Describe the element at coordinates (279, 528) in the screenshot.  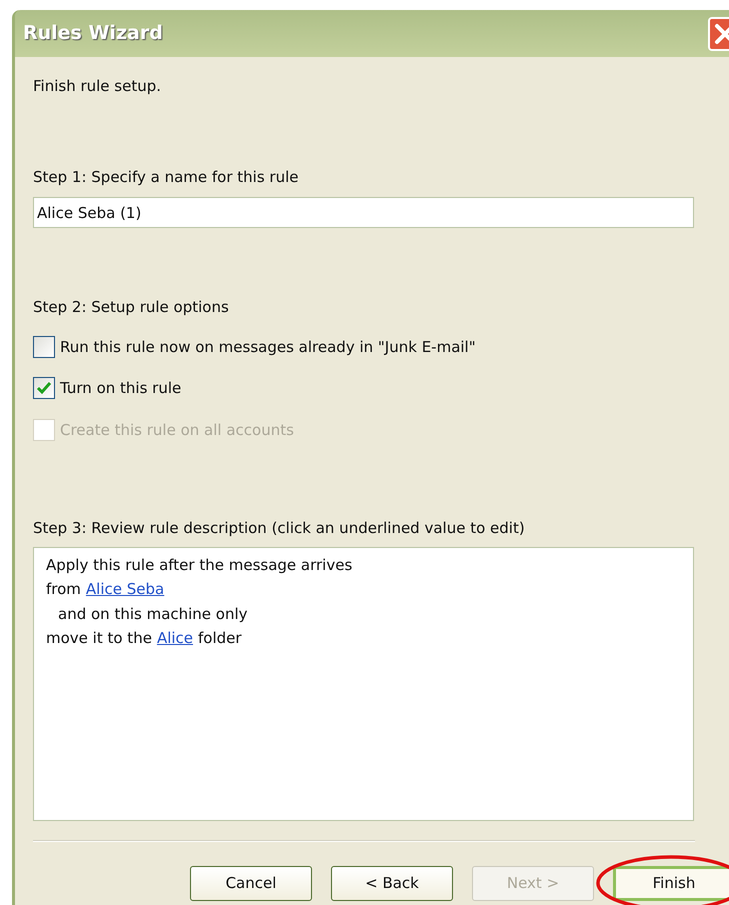
I see `step3-label: Step 3: Review rule description (click an underlined value to edit)` at that location.